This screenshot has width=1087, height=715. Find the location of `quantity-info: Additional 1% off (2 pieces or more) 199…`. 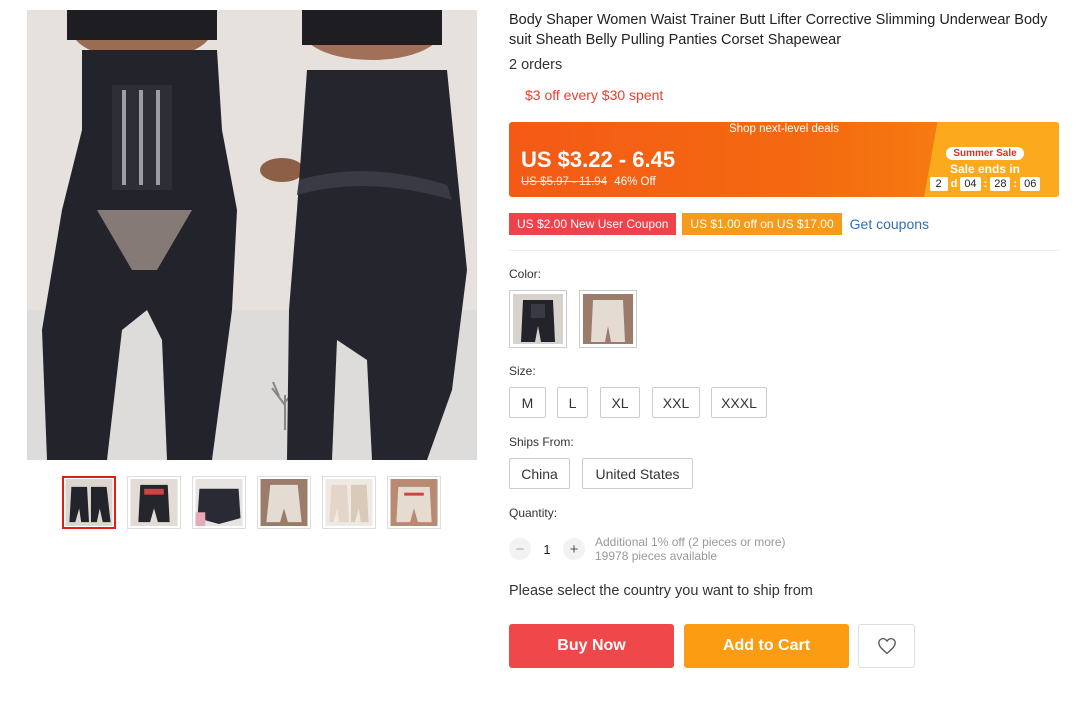

quantity-info: Additional 1% off (2 pieces or more) 199… is located at coordinates (690, 549).